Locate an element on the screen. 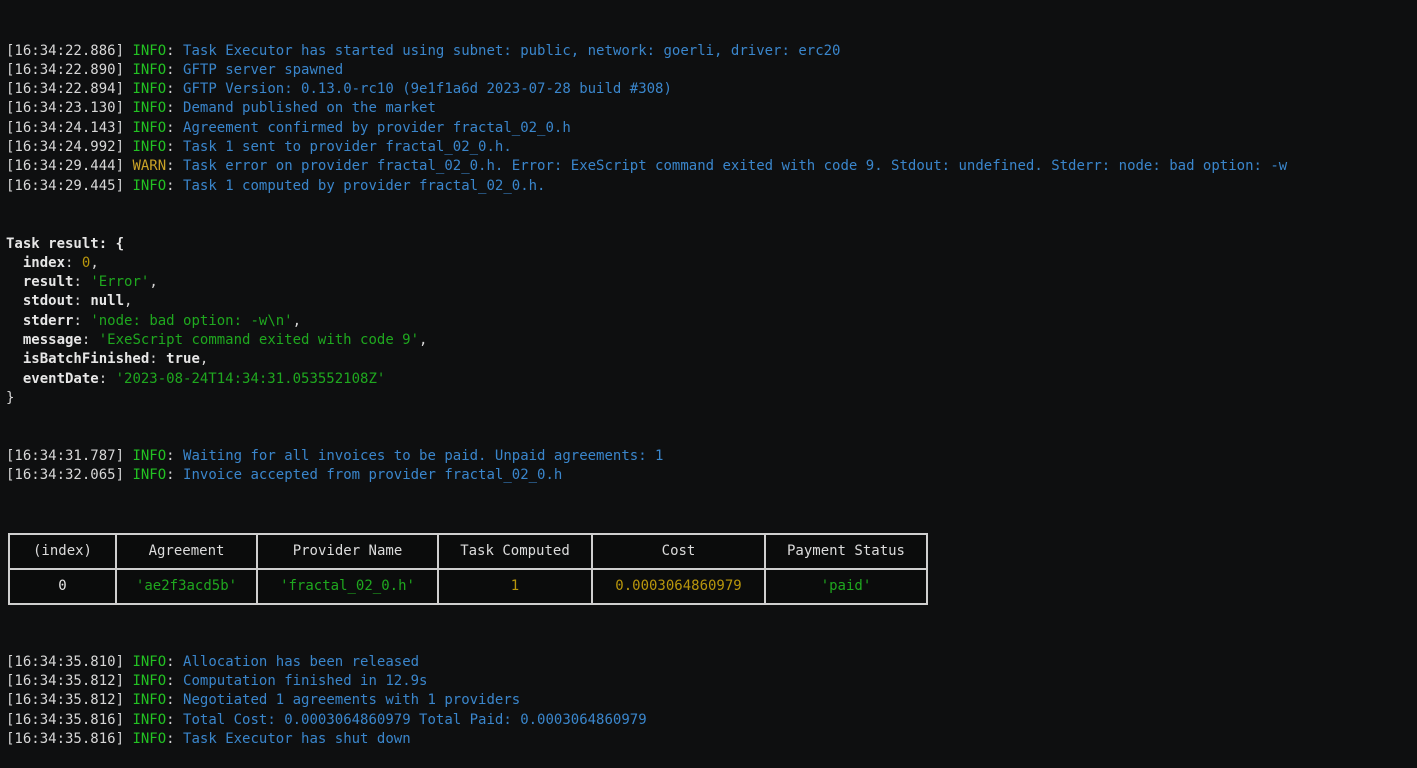  task-result-key: eventDate is located at coordinates (60, 378).